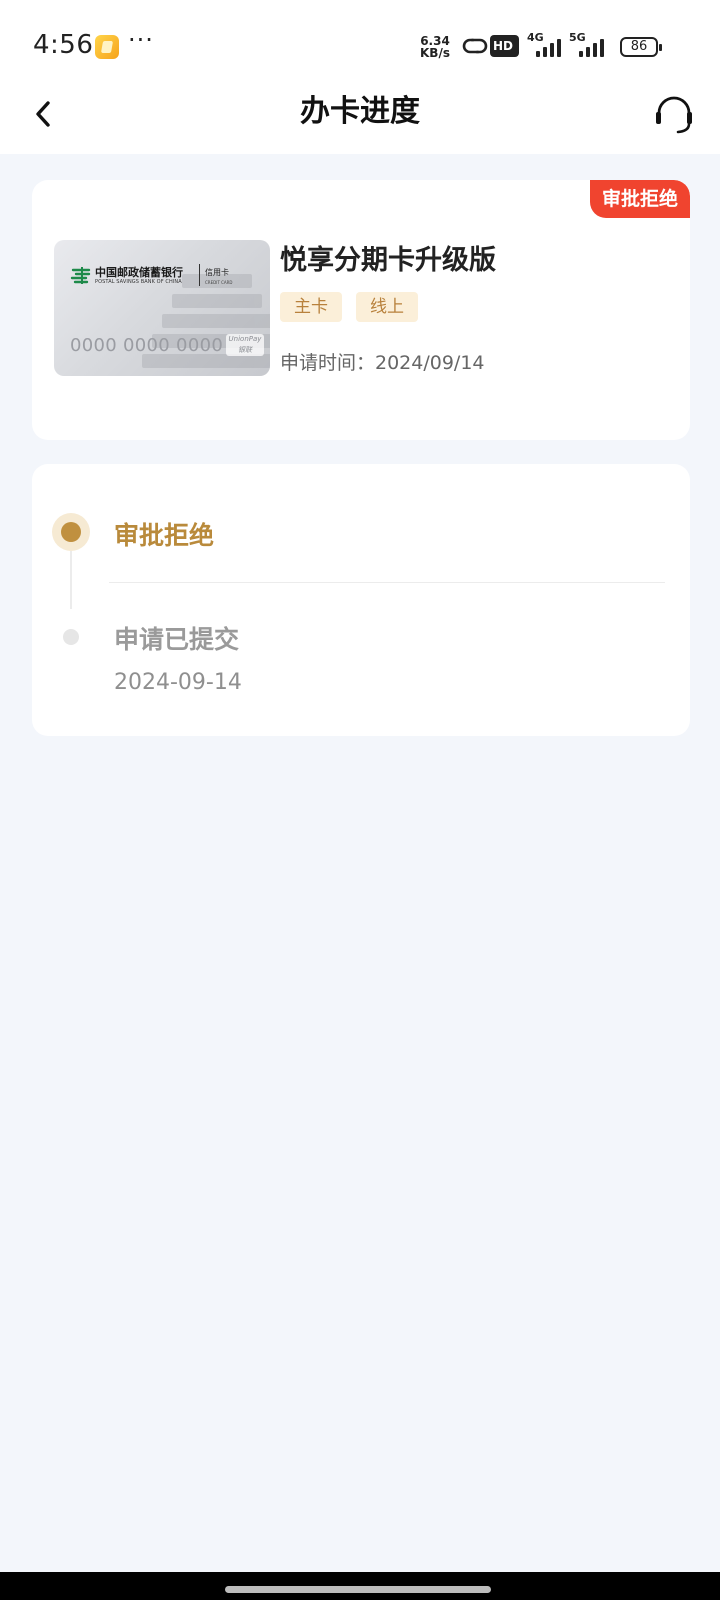  Describe the element at coordinates (80, 275) in the screenshot. I see `postal-bank-logo-icon` at that location.